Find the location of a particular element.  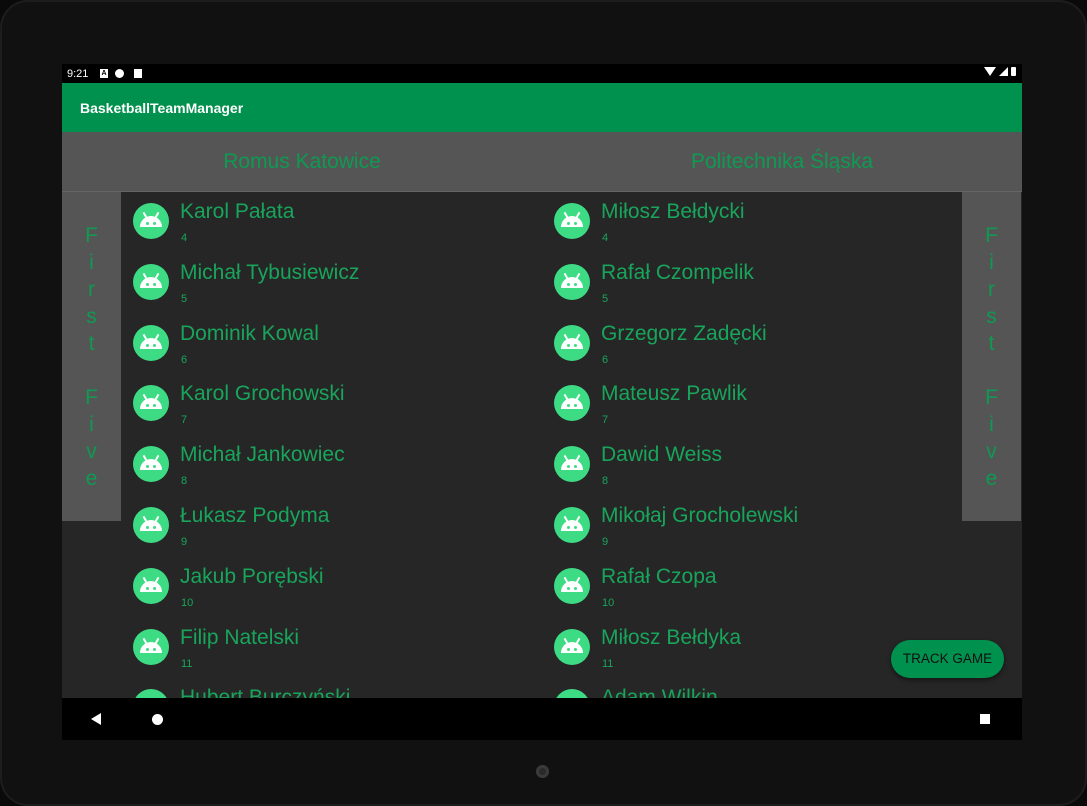

player-name: Miłosz Bełdyka is located at coordinates (671, 637).